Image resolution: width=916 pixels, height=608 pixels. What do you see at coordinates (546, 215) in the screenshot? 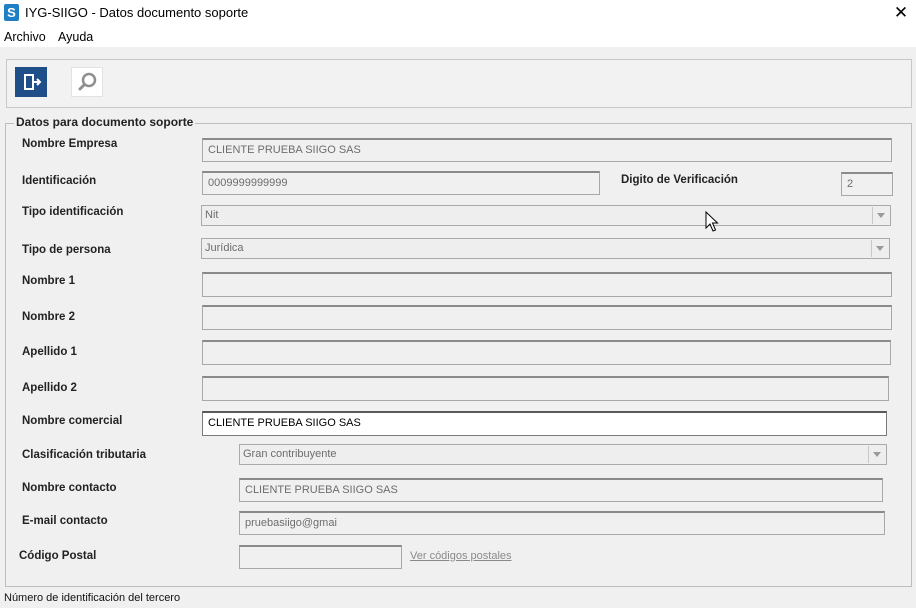
I see `tipo-identificacion-select: Nit` at bounding box center [546, 215].